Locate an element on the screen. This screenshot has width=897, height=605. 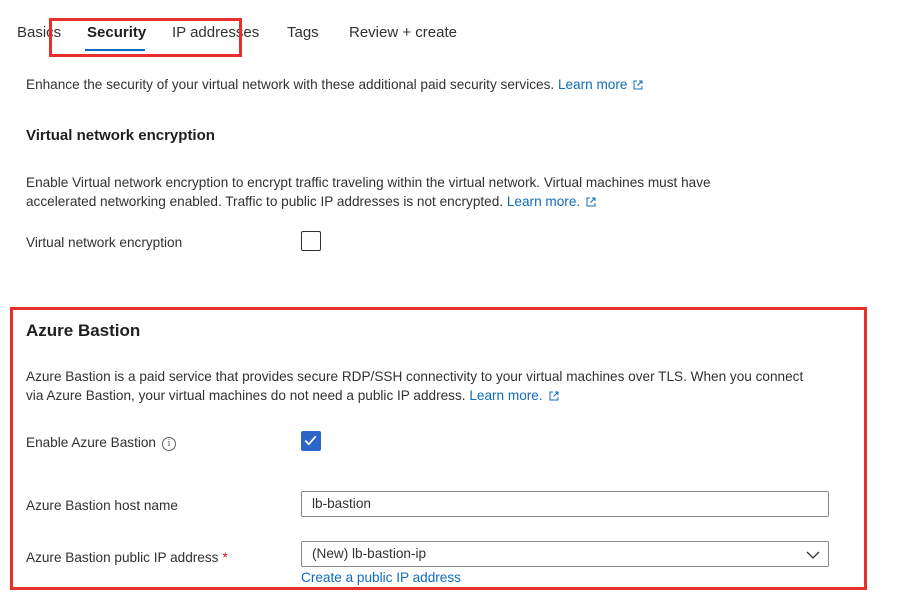
enable-bastion-label-row: Enable Azure Bastion i is located at coordinates (101, 442).